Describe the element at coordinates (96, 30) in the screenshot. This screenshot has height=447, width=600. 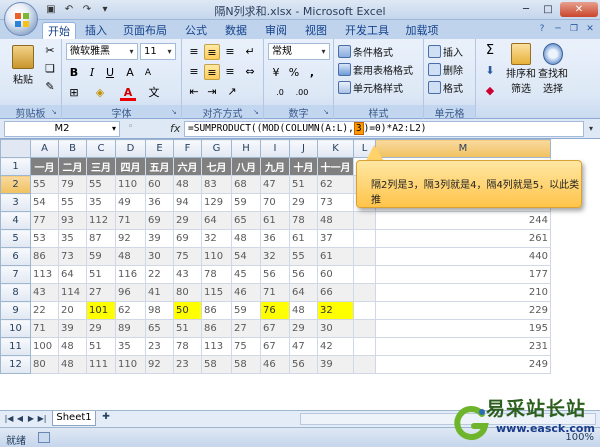
I see `tab-insert: 插入` at that location.